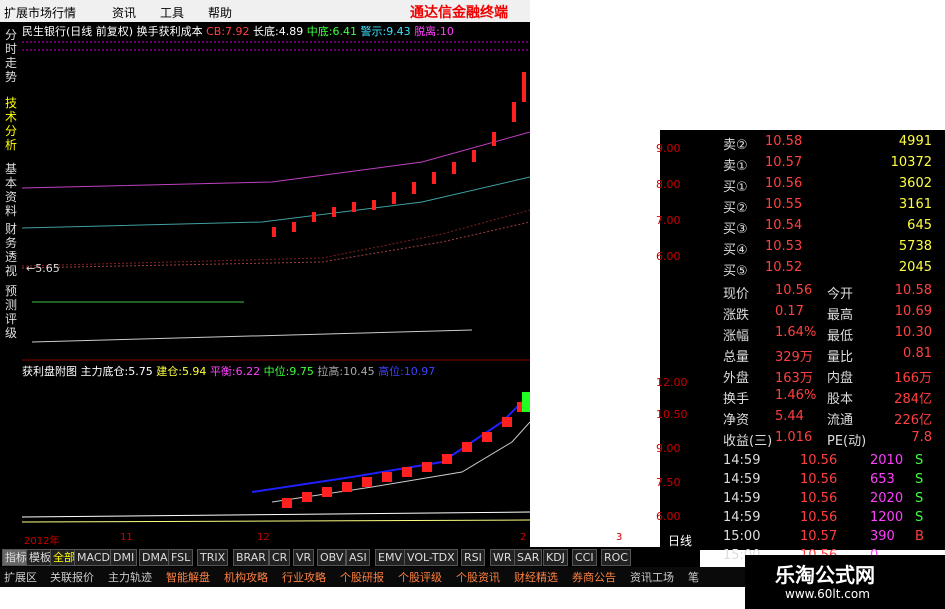 The image size is (945, 609). Describe the element at coordinates (251, 557) in the screenshot. I see `indicator-tab: BRAR` at that location.